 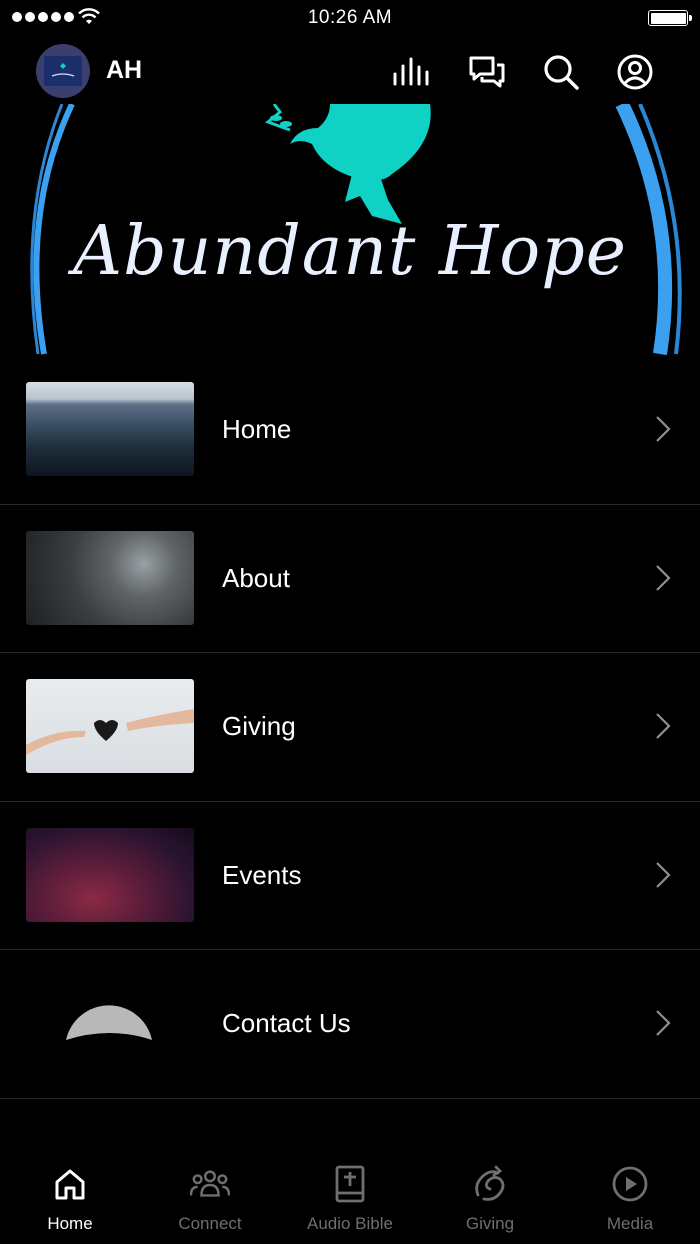 What do you see at coordinates (350, 579) in the screenshot?
I see `menu-item-about: About` at bounding box center [350, 579].